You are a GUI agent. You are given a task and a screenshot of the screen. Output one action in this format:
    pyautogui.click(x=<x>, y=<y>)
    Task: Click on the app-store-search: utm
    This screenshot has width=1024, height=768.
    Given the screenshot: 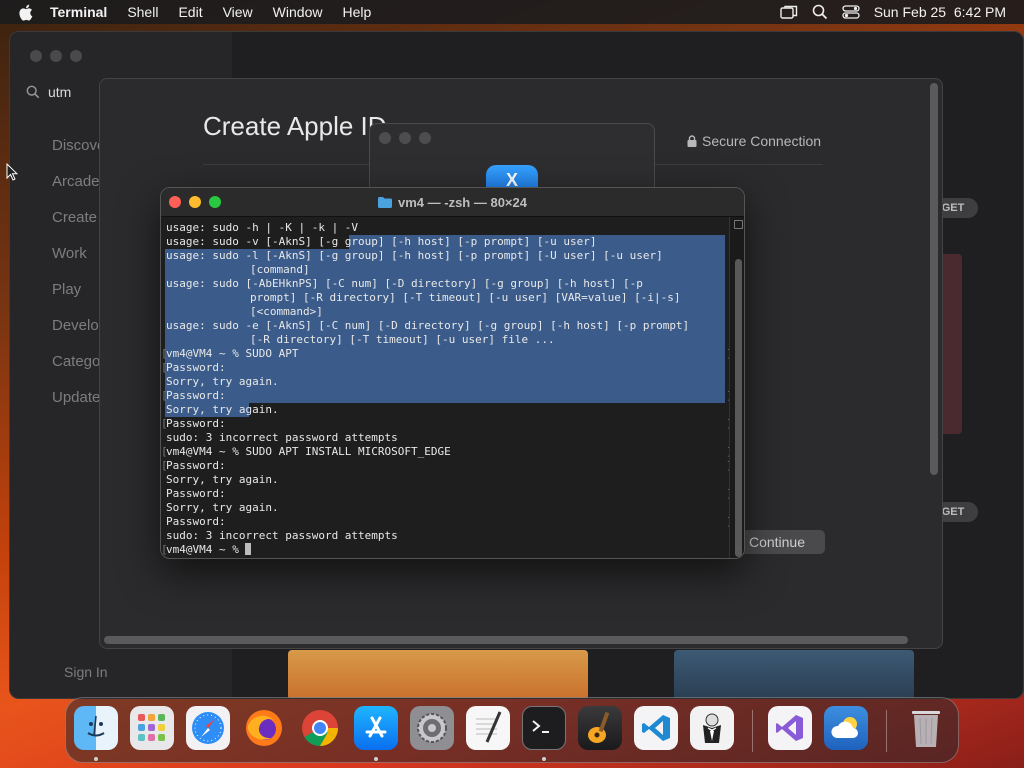 What is the action you would take?
    pyautogui.click(x=48, y=92)
    